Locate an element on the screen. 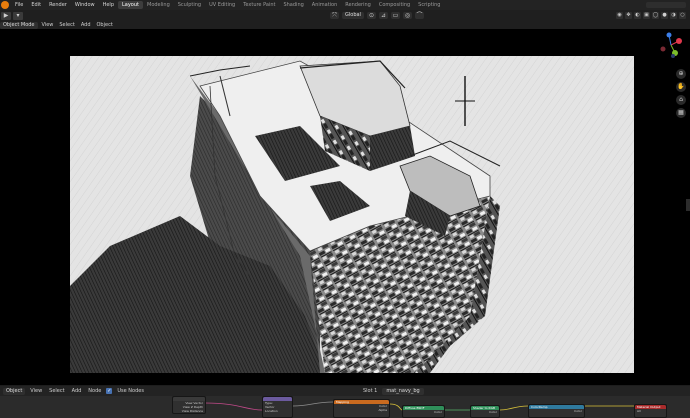  material-slot-group: Slot 1 mat_navy_bg is located at coordinates (392, 391).